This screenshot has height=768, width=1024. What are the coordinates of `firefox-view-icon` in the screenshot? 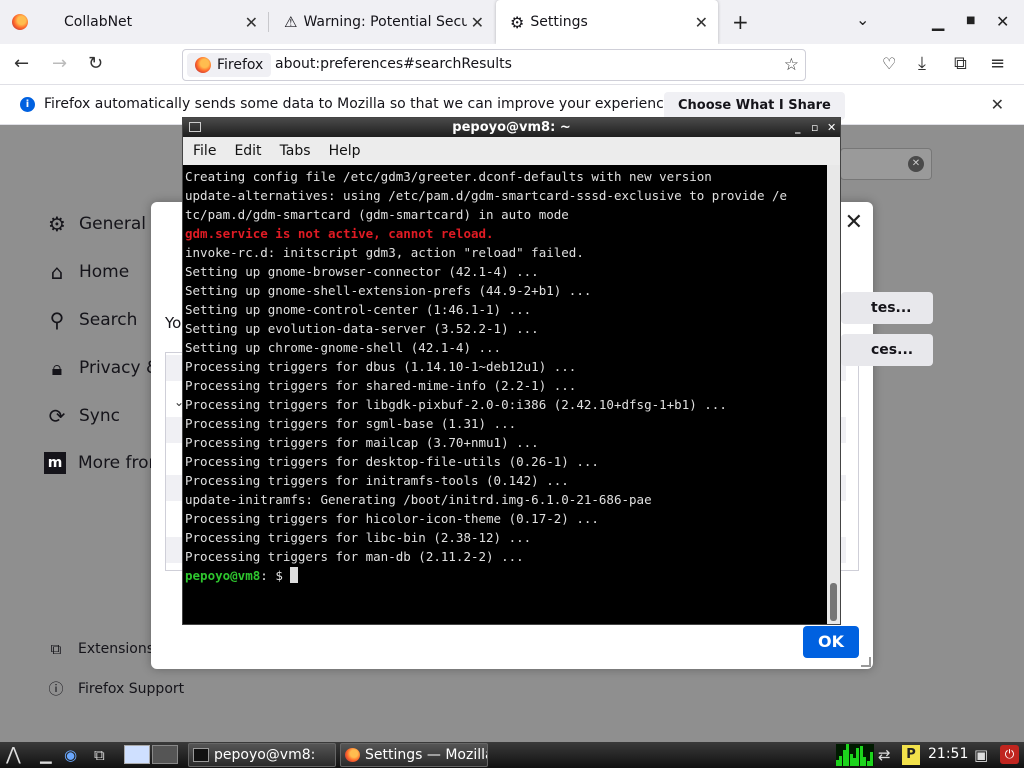 It's located at (20, 22).